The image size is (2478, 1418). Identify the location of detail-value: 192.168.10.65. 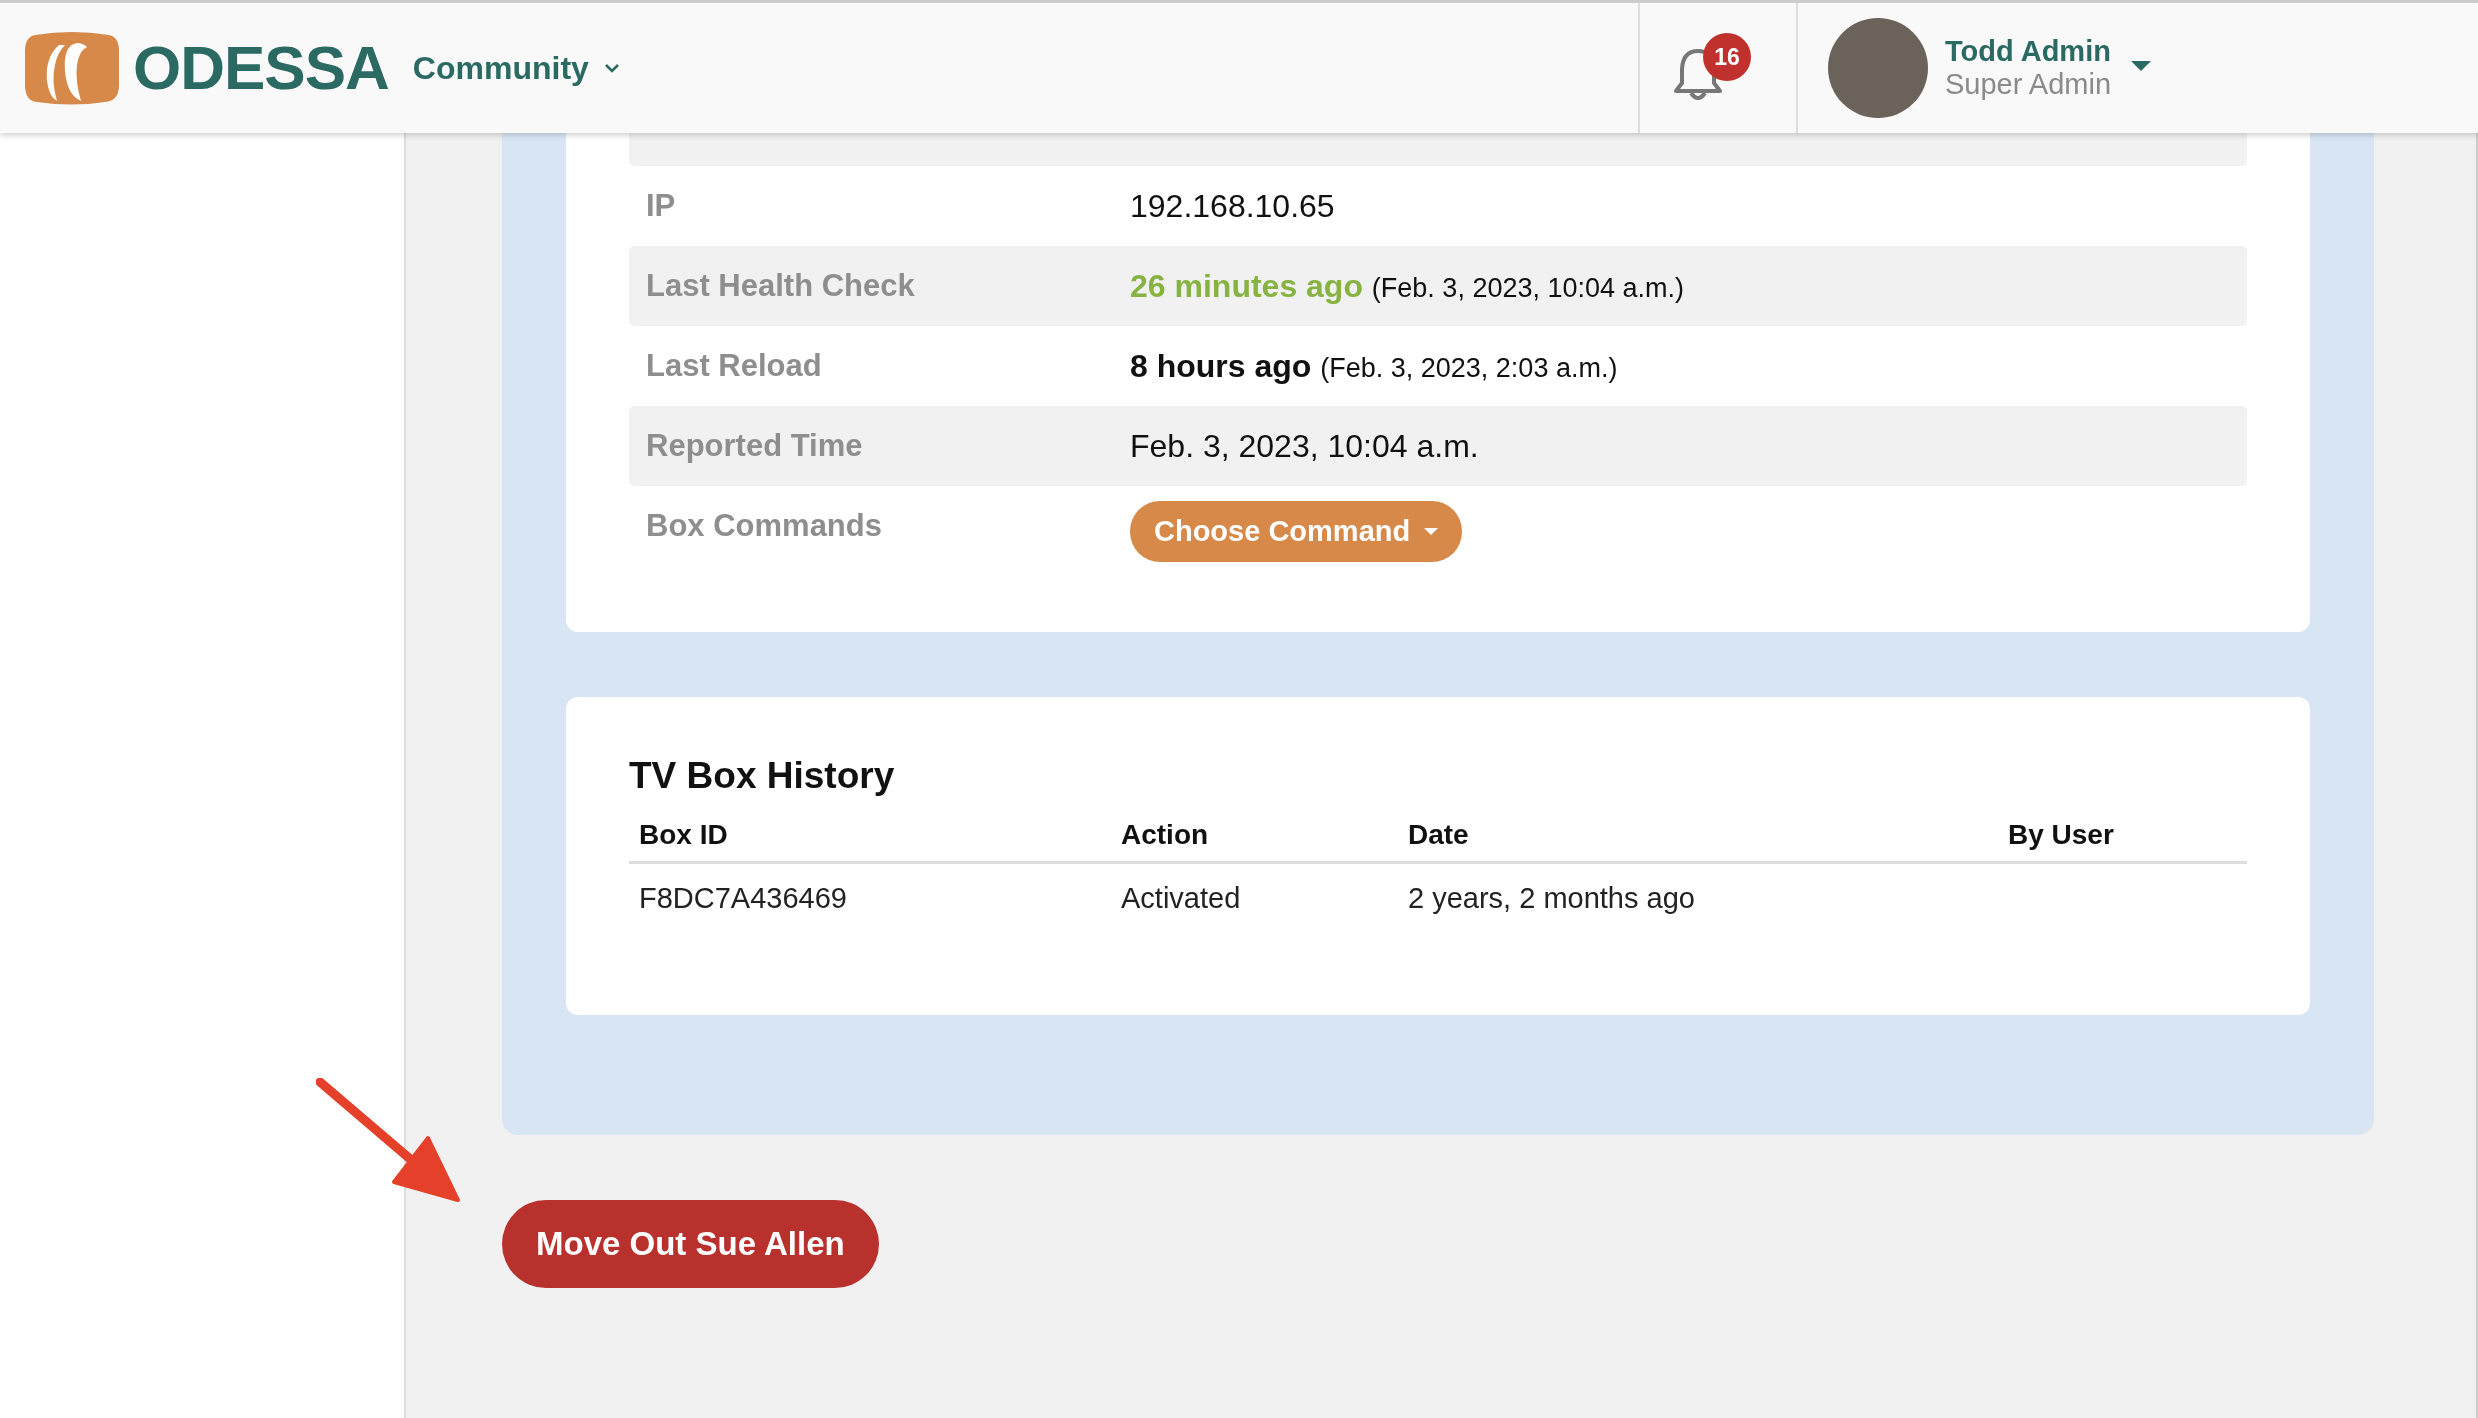
(1232, 206).